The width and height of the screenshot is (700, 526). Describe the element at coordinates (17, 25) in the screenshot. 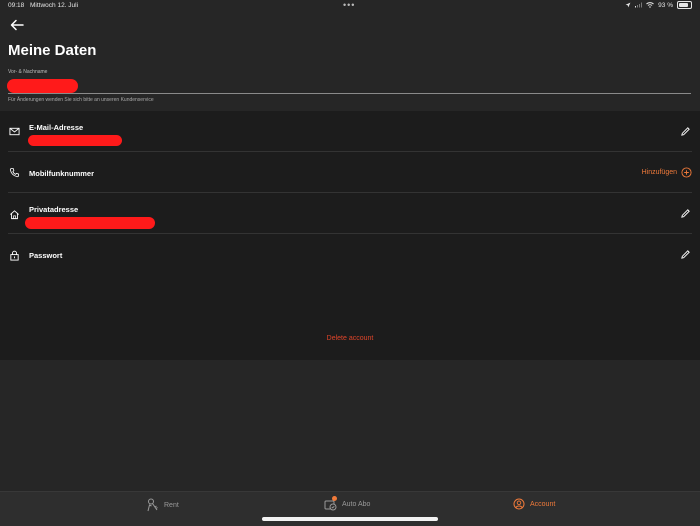

I see `back-arrow-icon` at that location.